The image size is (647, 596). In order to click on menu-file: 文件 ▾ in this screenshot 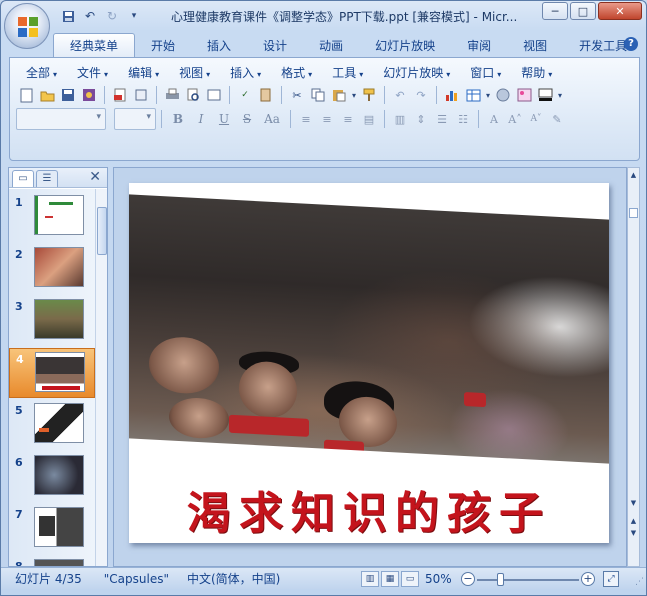, I will do `click(92, 73)`.